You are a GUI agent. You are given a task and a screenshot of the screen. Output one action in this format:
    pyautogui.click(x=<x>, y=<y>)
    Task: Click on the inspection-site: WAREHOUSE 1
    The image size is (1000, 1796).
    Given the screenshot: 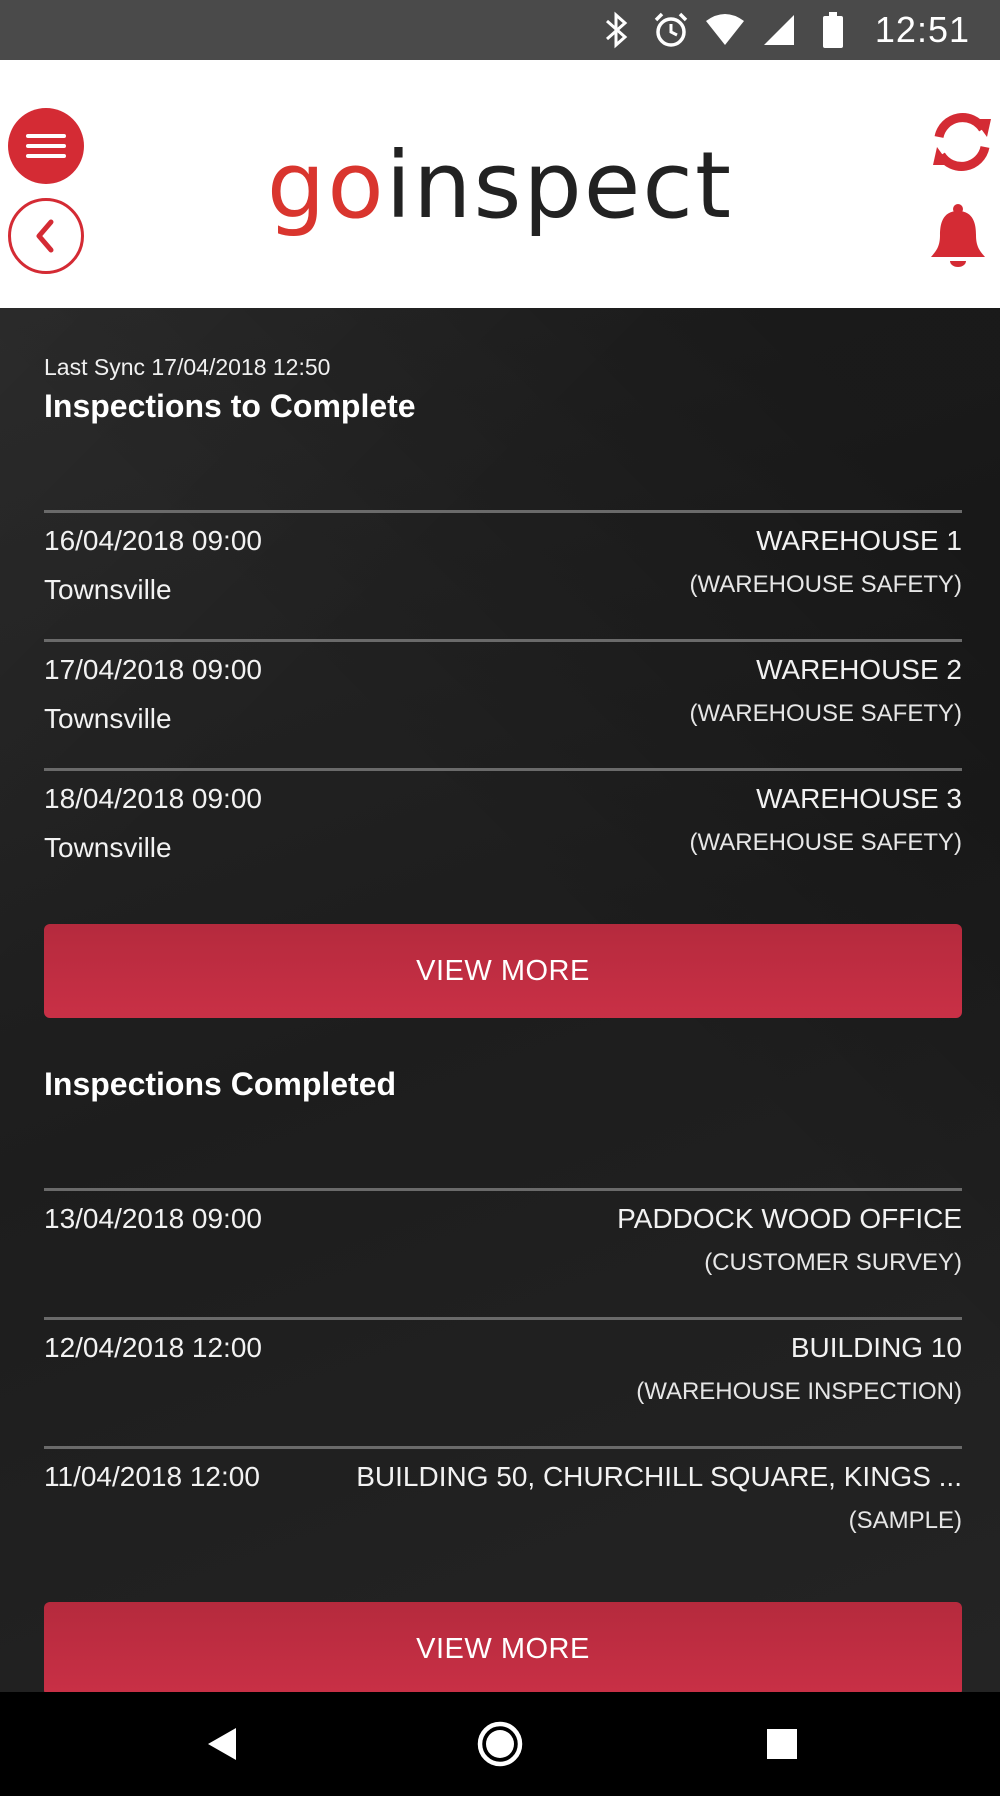 What is the action you would take?
    pyautogui.click(x=859, y=540)
    